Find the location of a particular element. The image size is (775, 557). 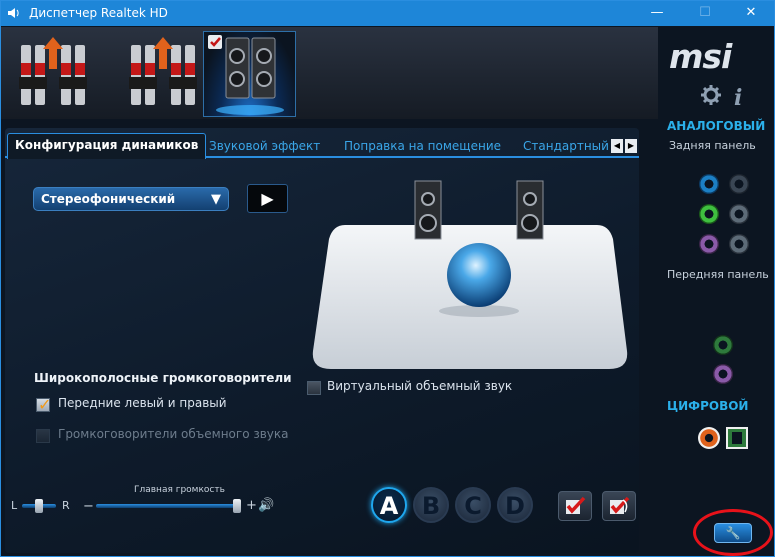

gear-icon is located at coordinates (711, 95).